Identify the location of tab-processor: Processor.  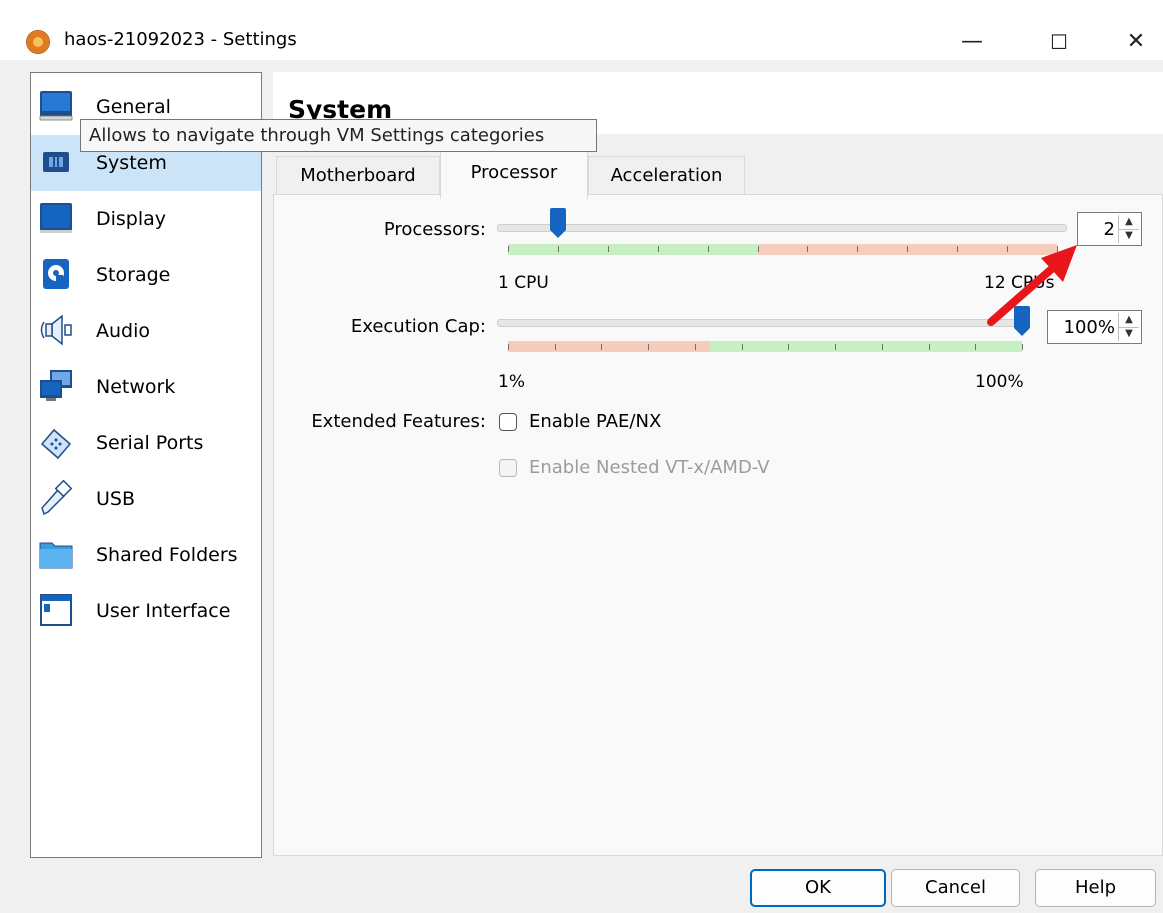
(514, 174).